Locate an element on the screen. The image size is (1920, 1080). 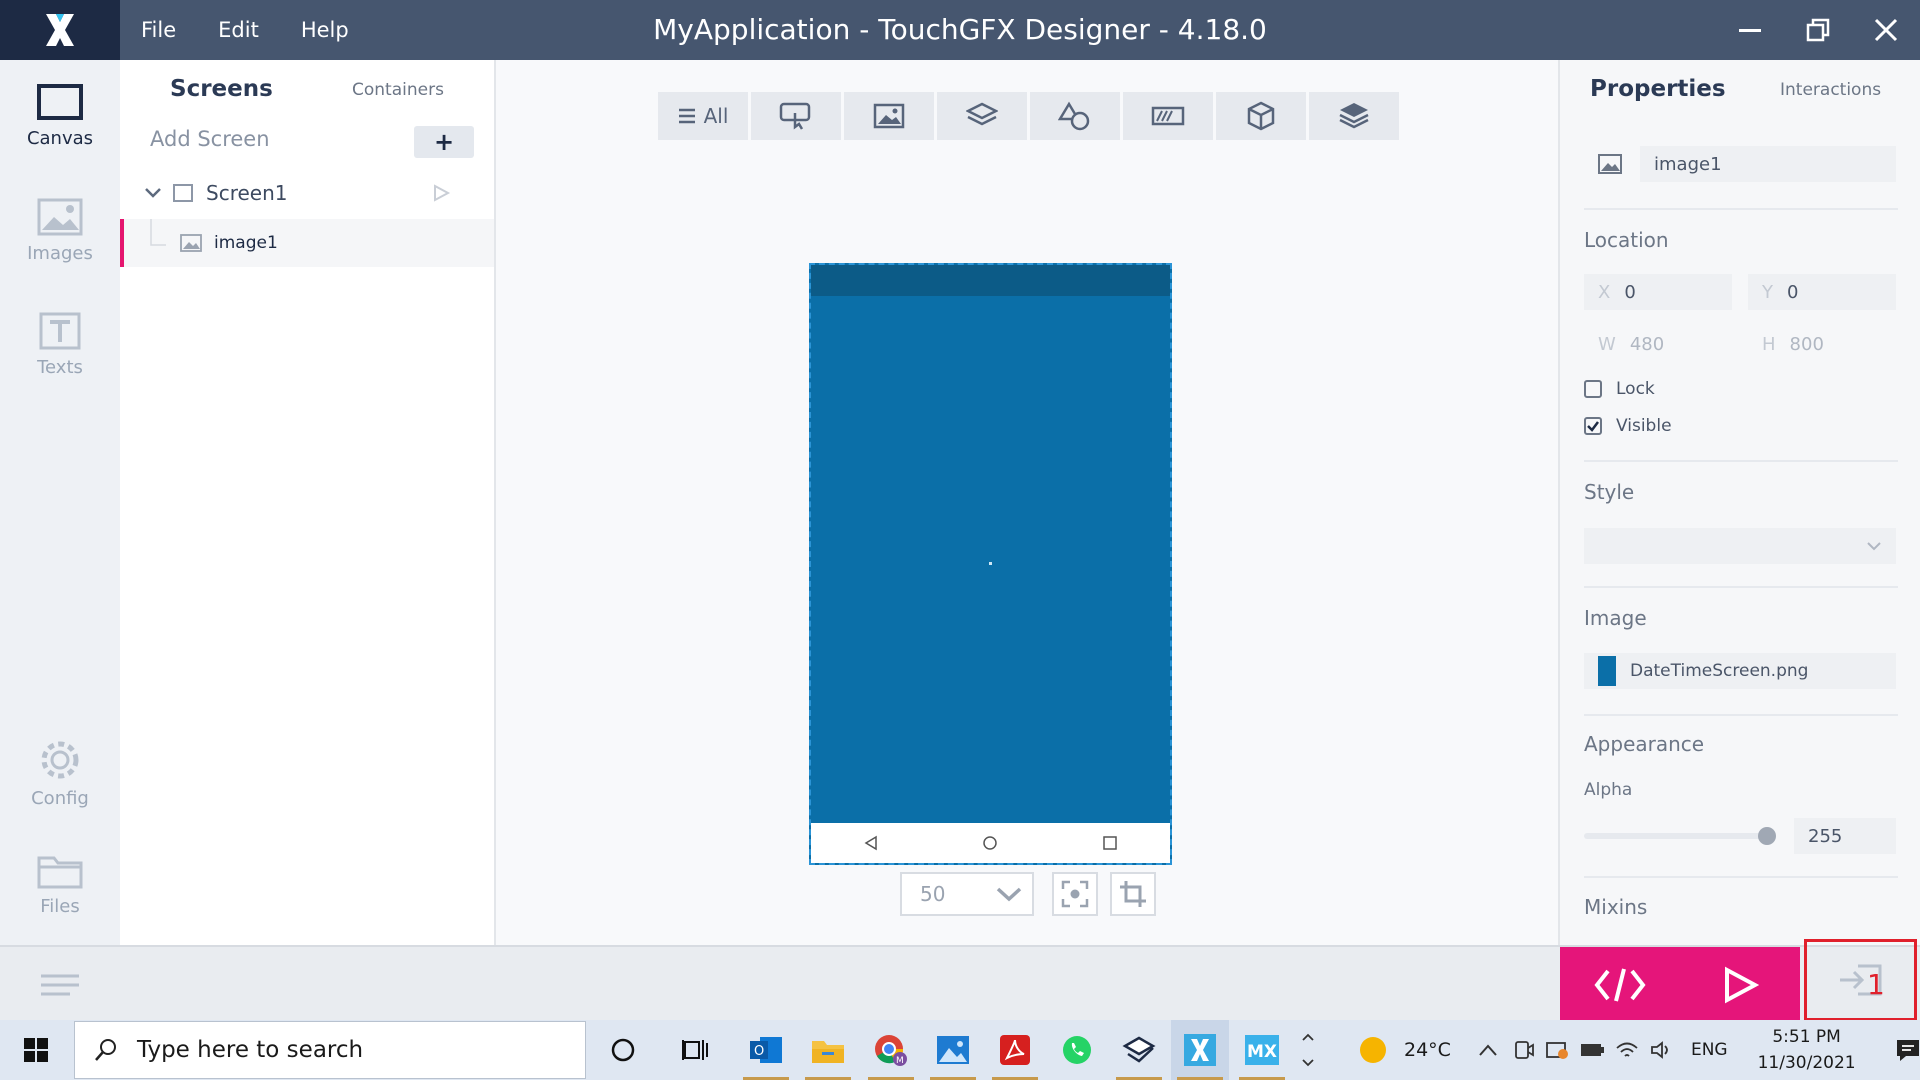
play-outline-icon is located at coordinates (441, 193).